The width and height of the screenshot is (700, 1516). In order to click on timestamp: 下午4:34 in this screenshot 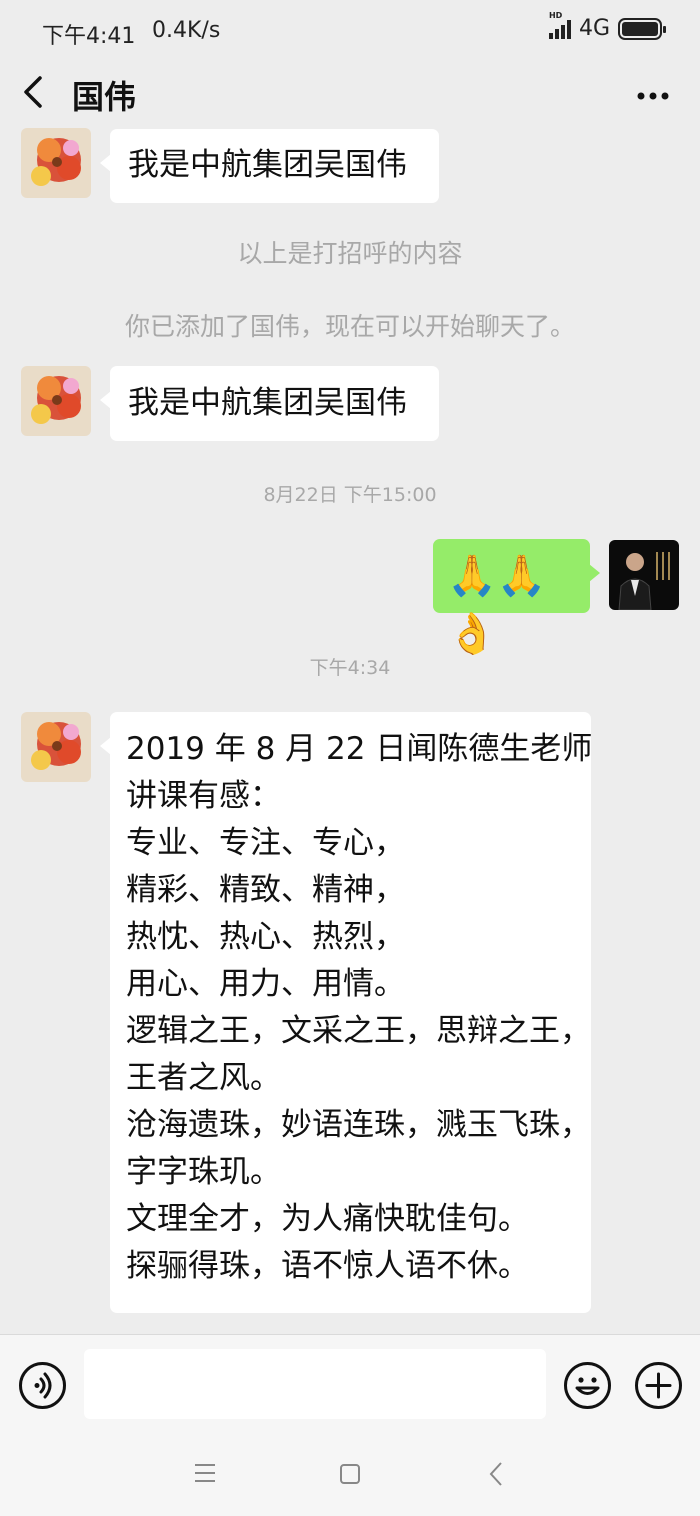, I will do `click(350, 668)`.